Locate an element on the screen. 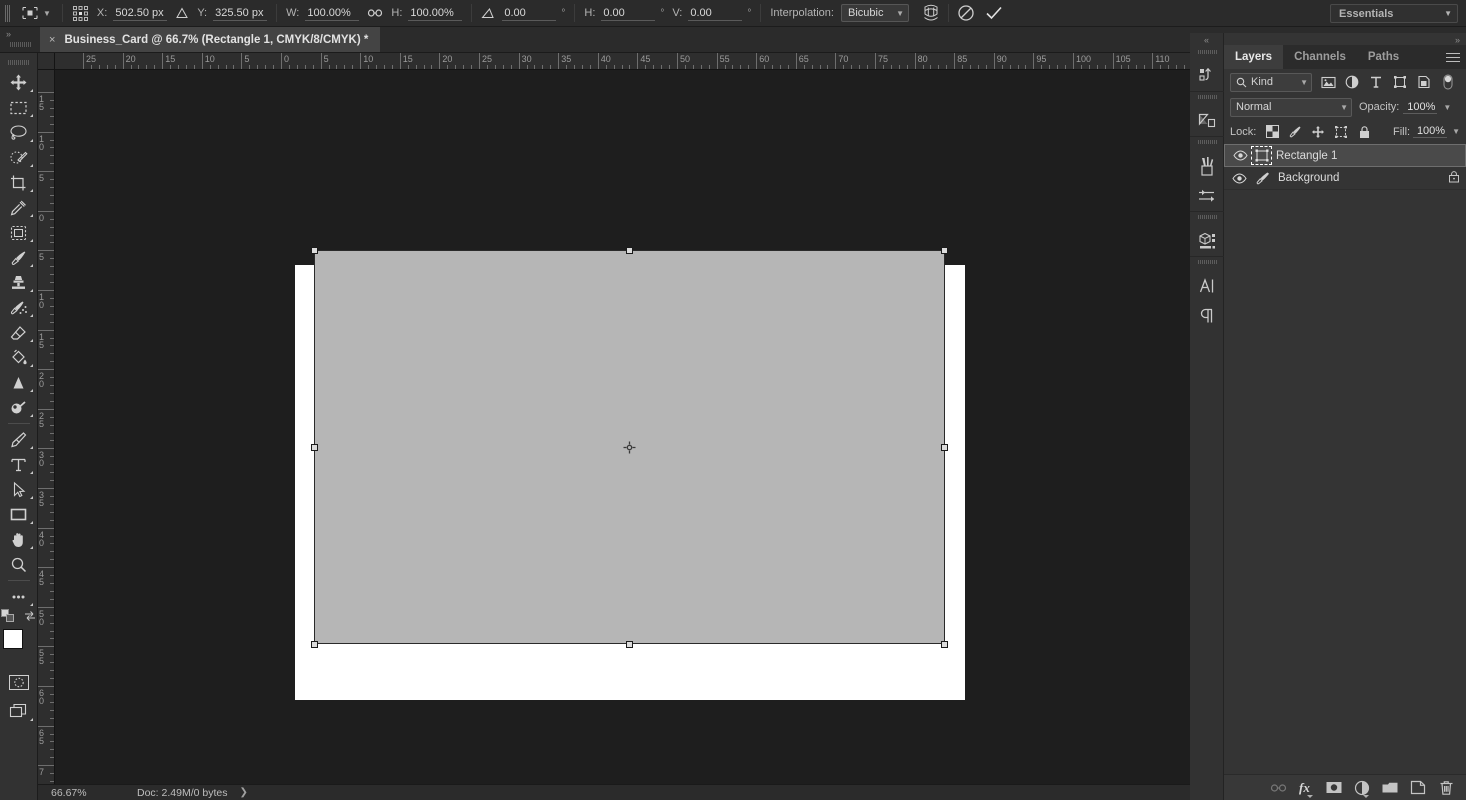 The image size is (1466, 800). tool-gradient is located at coordinates (19, 357).